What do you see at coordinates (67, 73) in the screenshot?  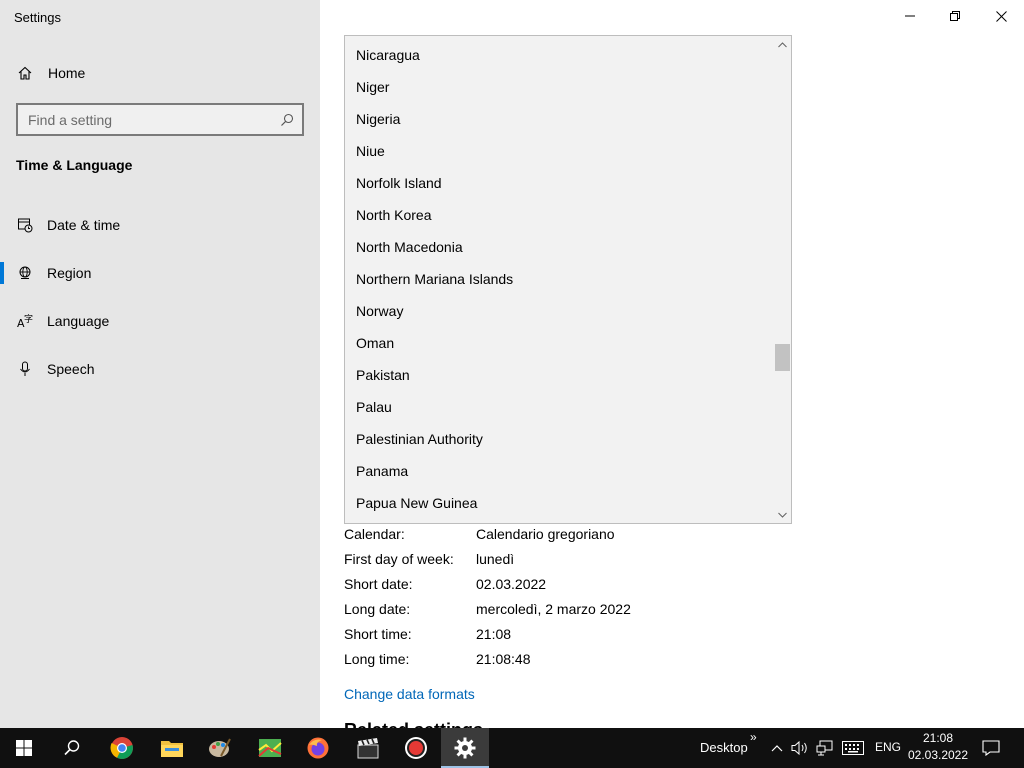 I see `home-label: Home` at bounding box center [67, 73].